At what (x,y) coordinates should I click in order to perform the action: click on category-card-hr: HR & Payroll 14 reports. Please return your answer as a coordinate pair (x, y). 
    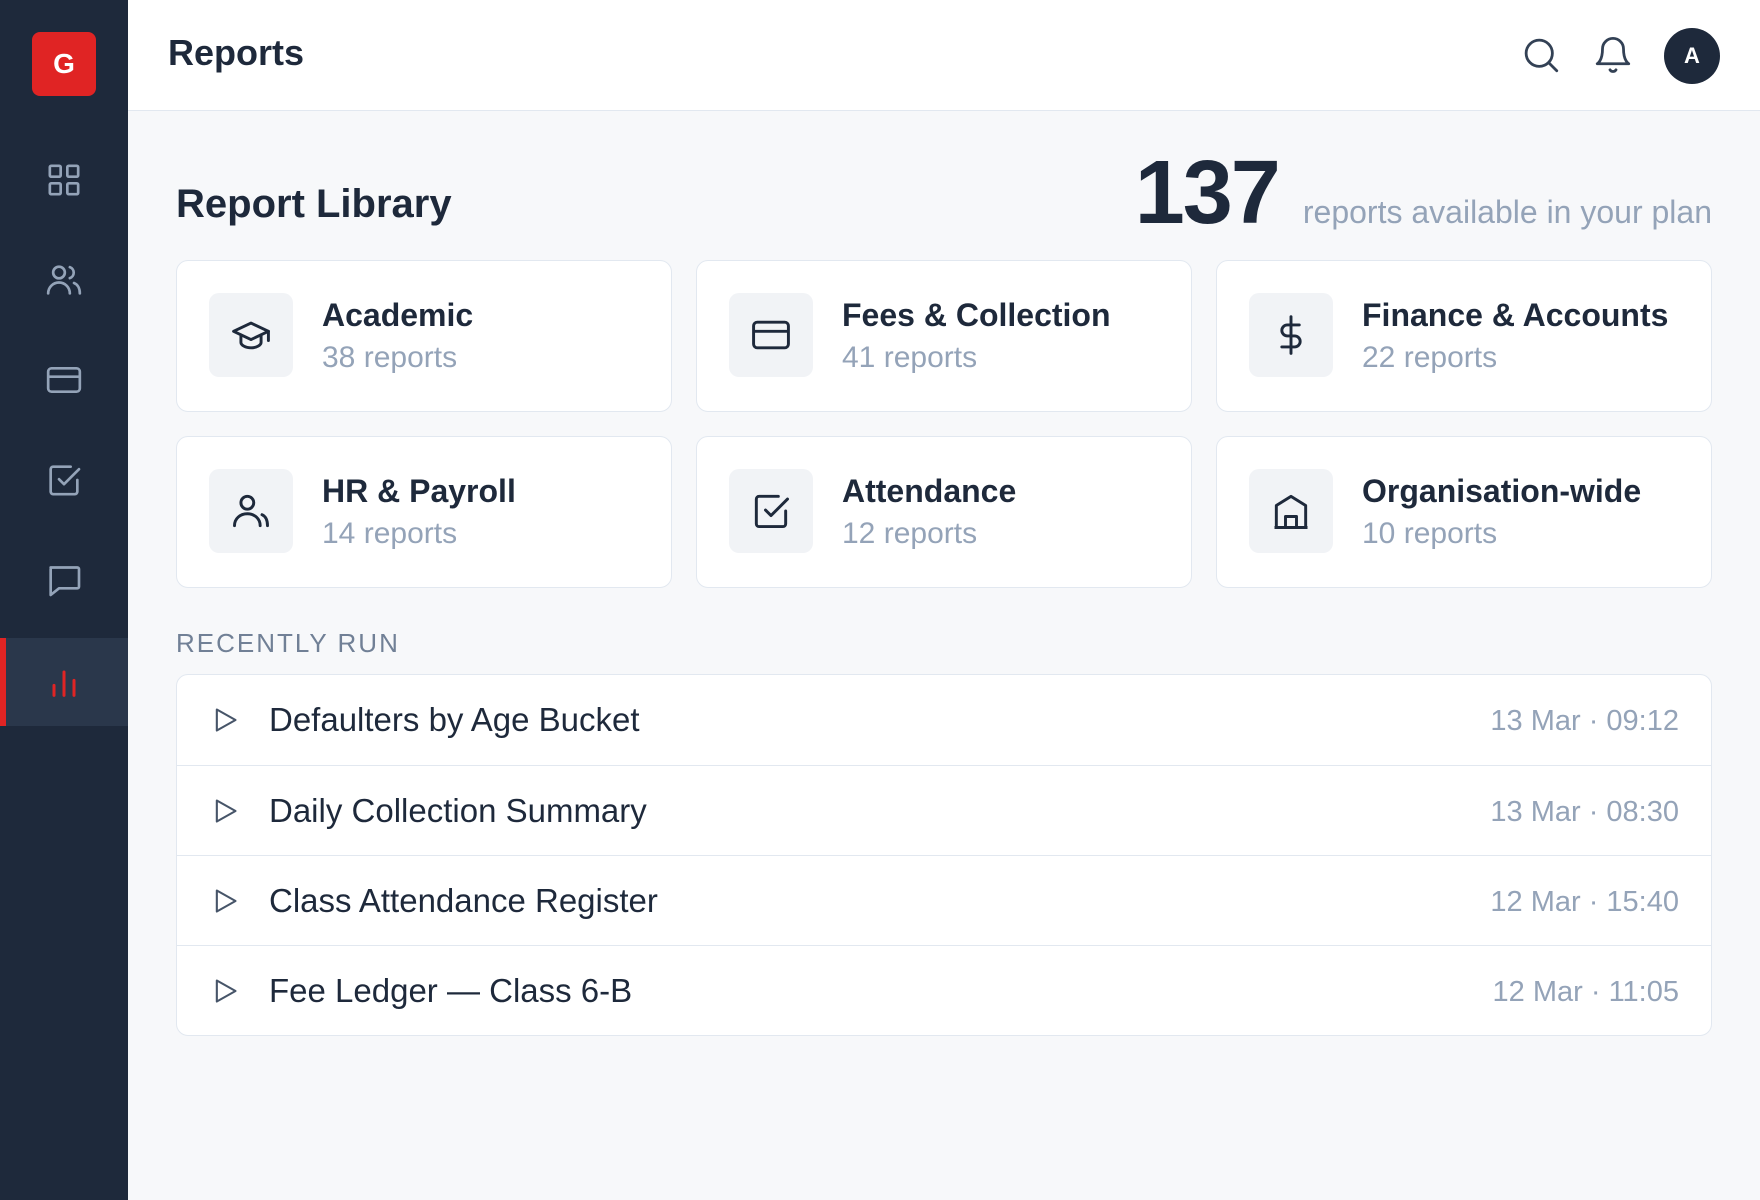
    Looking at the image, I should click on (424, 512).